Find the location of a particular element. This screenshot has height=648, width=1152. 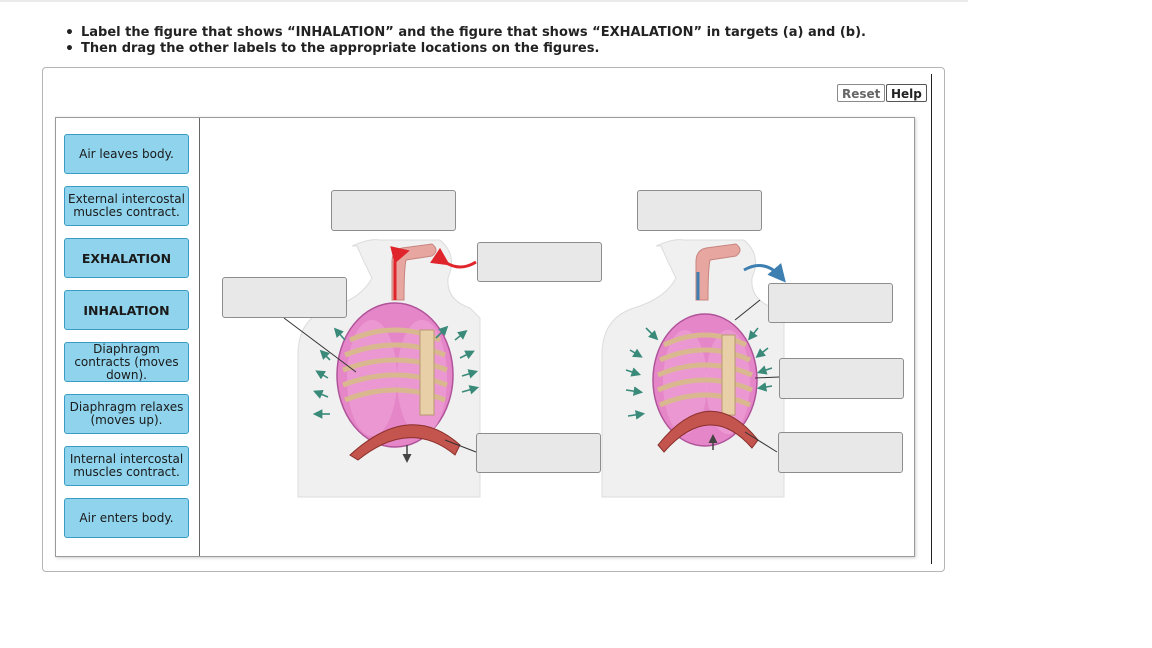

drop-target-left-figure-title is located at coordinates (393, 210).